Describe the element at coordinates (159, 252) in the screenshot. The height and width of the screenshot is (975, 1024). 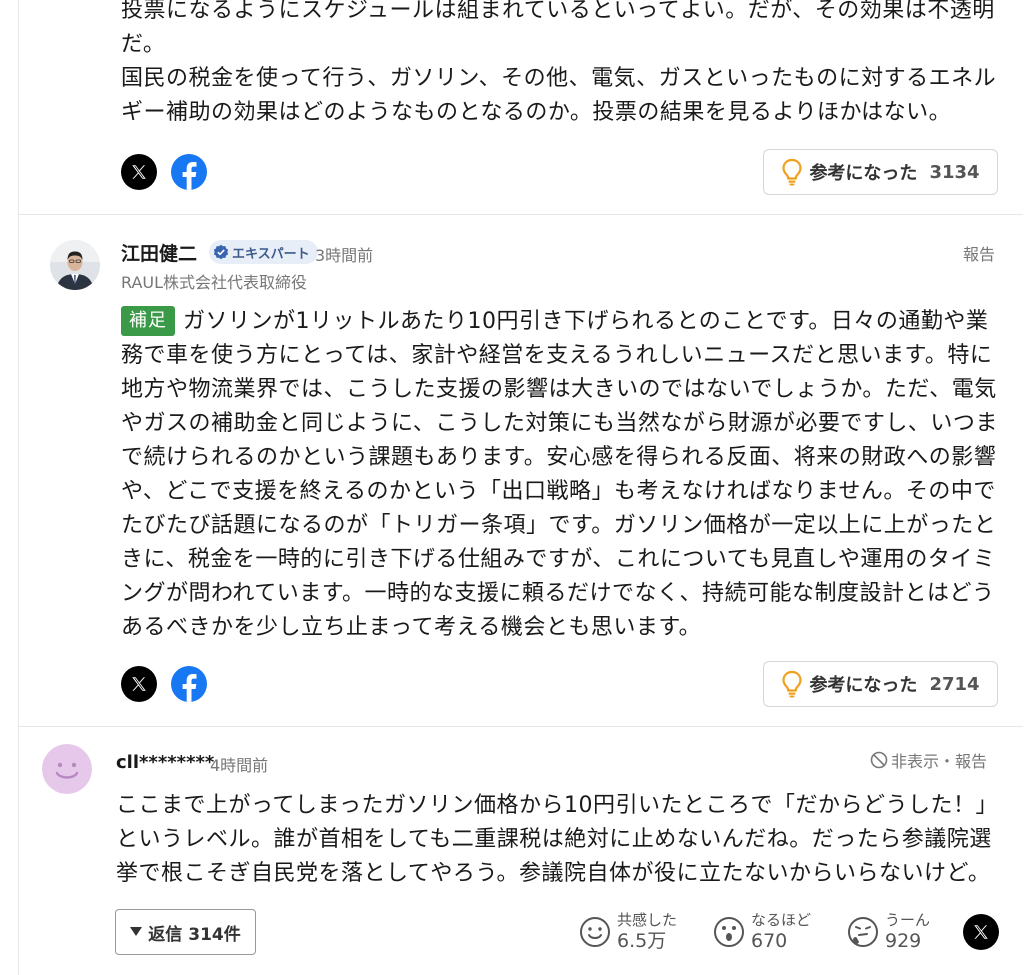
I see `author-name: 江田健二` at that location.